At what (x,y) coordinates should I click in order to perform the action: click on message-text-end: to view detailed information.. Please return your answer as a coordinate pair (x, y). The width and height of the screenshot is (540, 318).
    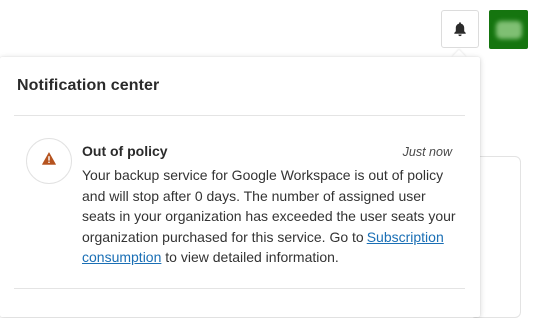
    Looking at the image, I should click on (250, 257).